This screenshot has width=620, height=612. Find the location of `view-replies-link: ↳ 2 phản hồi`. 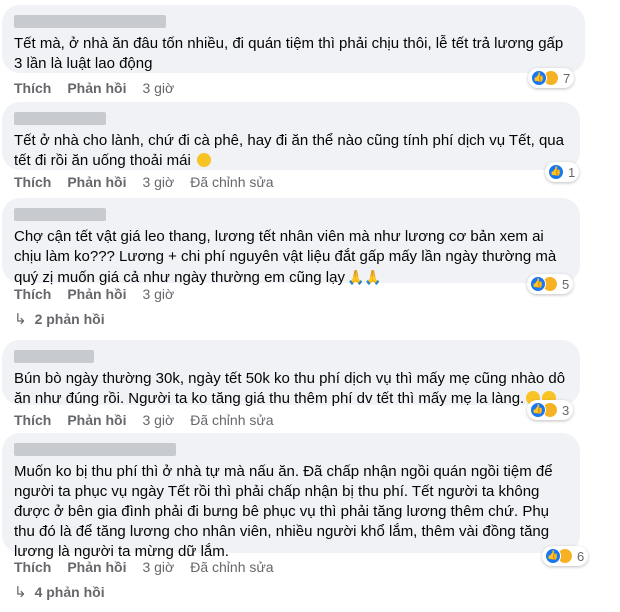

view-replies-link: ↳ 2 phản hồi is located at coordinates (59, 319).